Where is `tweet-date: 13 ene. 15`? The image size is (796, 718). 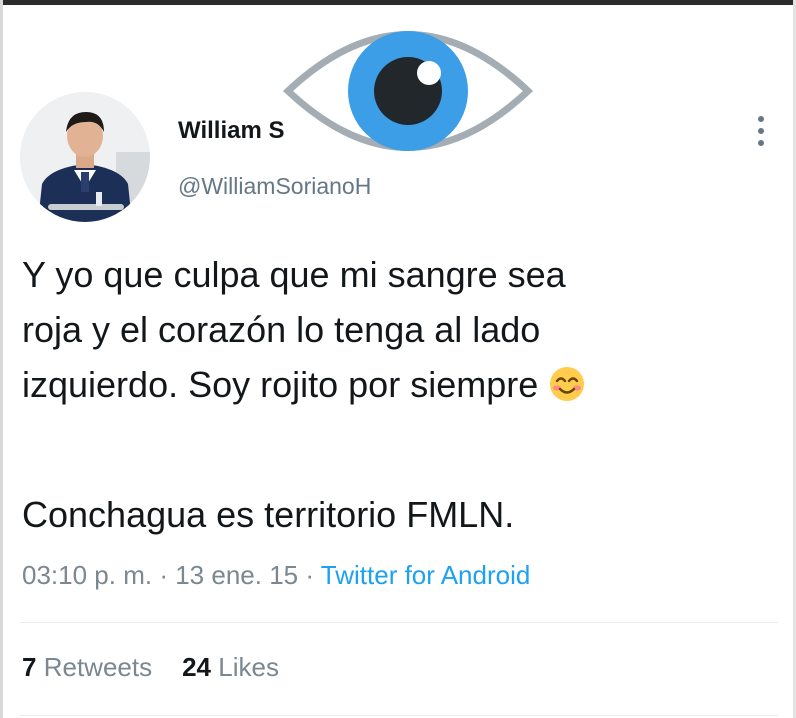 tweet-date: 13 ene. 15 is located at coordinates (237, 575).